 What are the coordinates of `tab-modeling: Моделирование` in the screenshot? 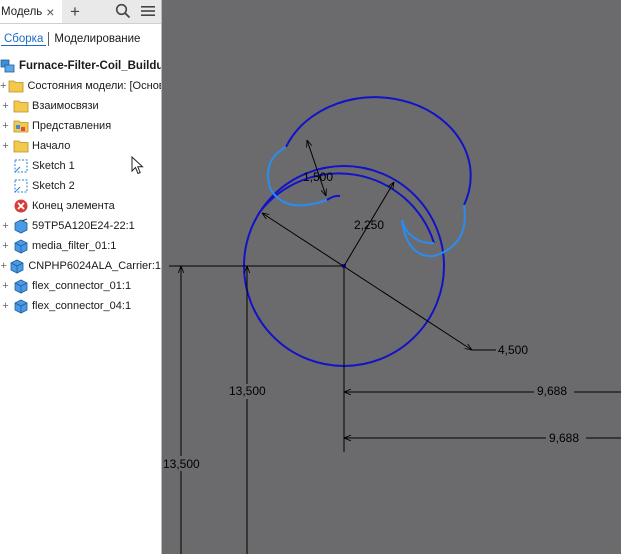 It's located at (97, 39).